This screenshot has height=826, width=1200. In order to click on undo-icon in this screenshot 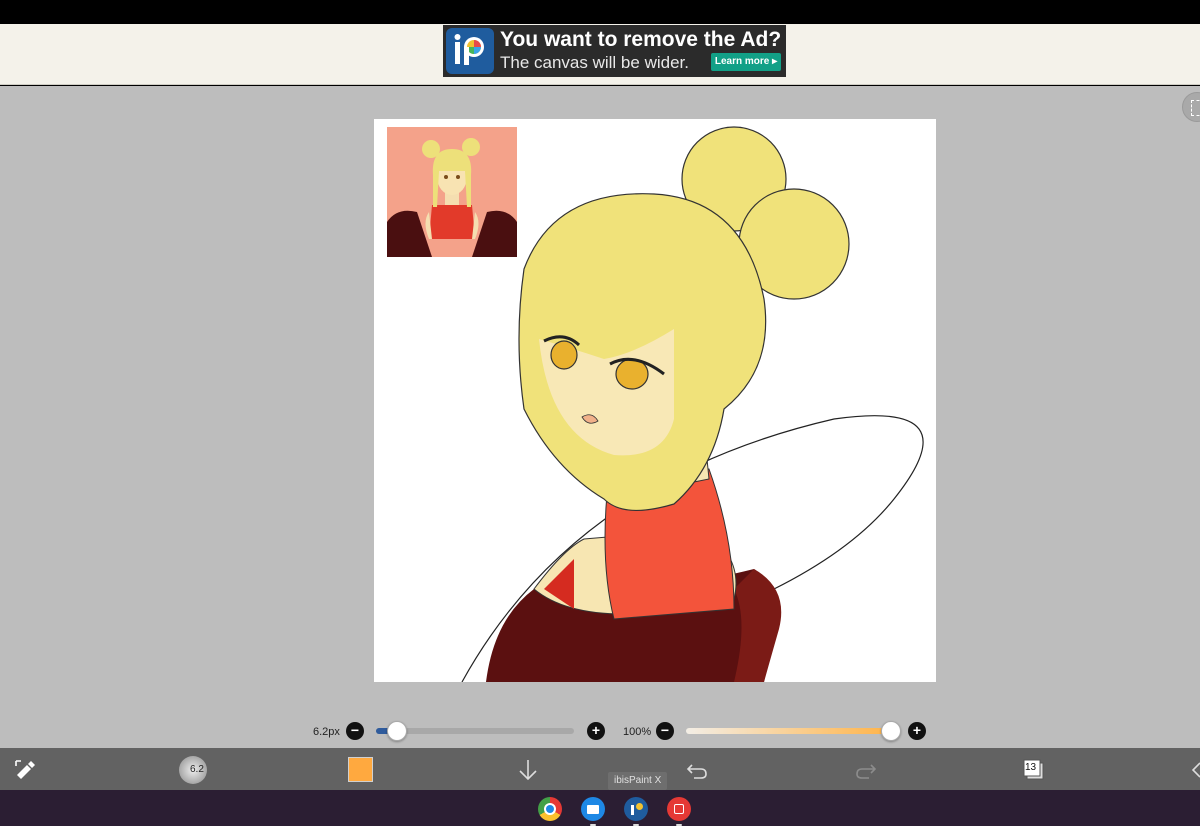, I will do `click(697, 770)`.